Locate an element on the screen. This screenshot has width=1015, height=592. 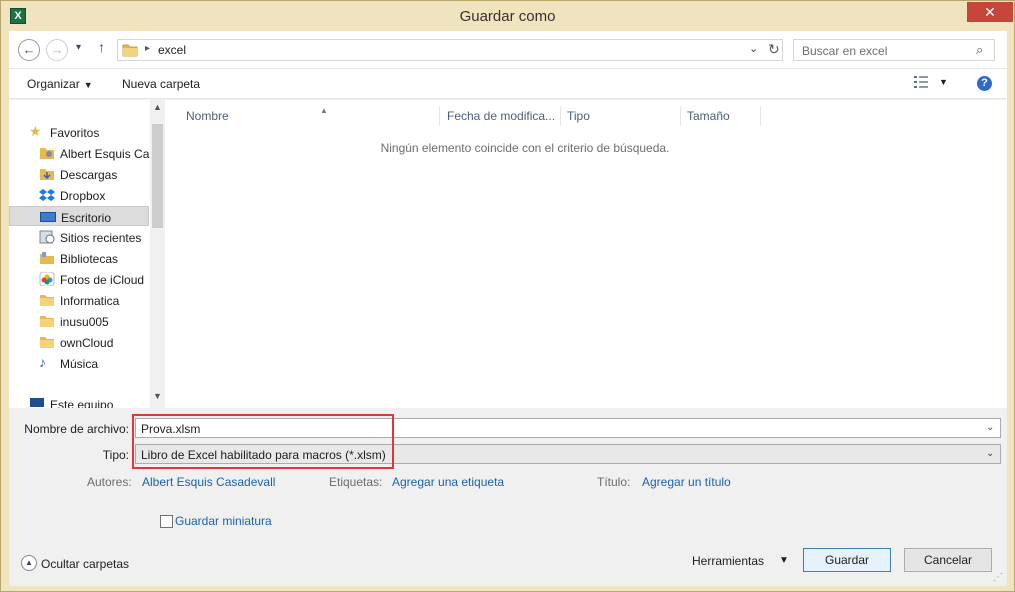
dropbox-icon is located at coordinates (47, 195).